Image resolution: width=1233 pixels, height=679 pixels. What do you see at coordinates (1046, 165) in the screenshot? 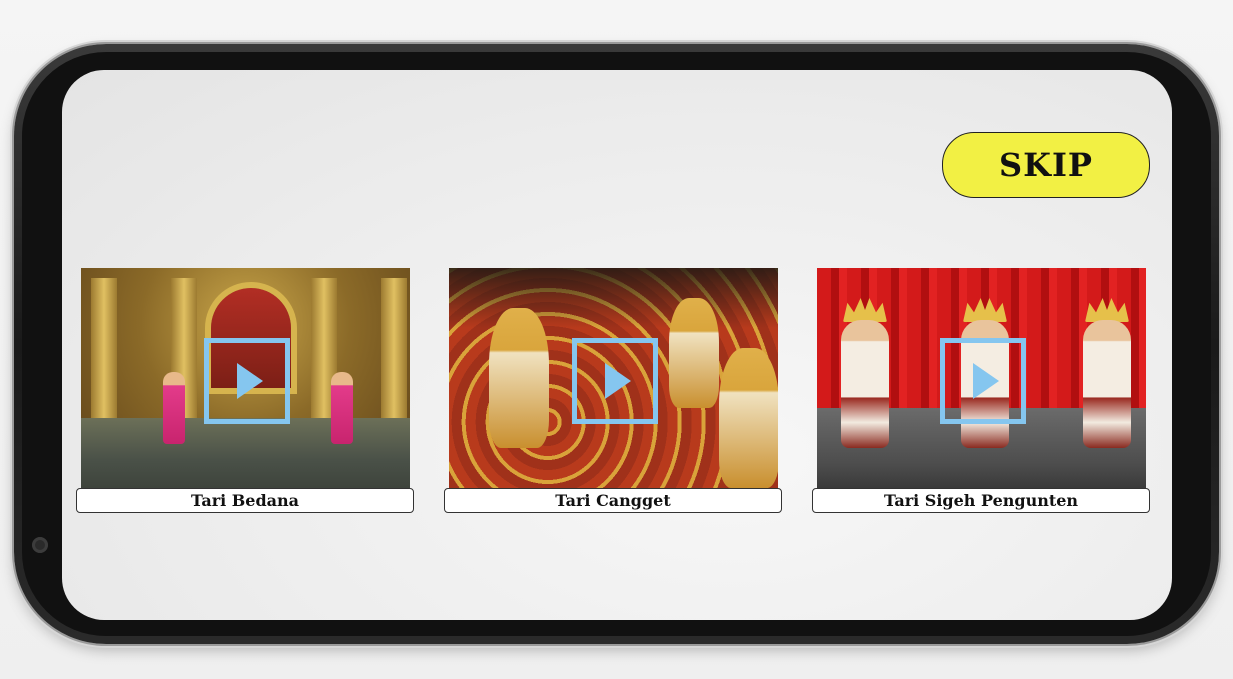
I see `skip-button: SKIP` at bounding box center [1046, 165].